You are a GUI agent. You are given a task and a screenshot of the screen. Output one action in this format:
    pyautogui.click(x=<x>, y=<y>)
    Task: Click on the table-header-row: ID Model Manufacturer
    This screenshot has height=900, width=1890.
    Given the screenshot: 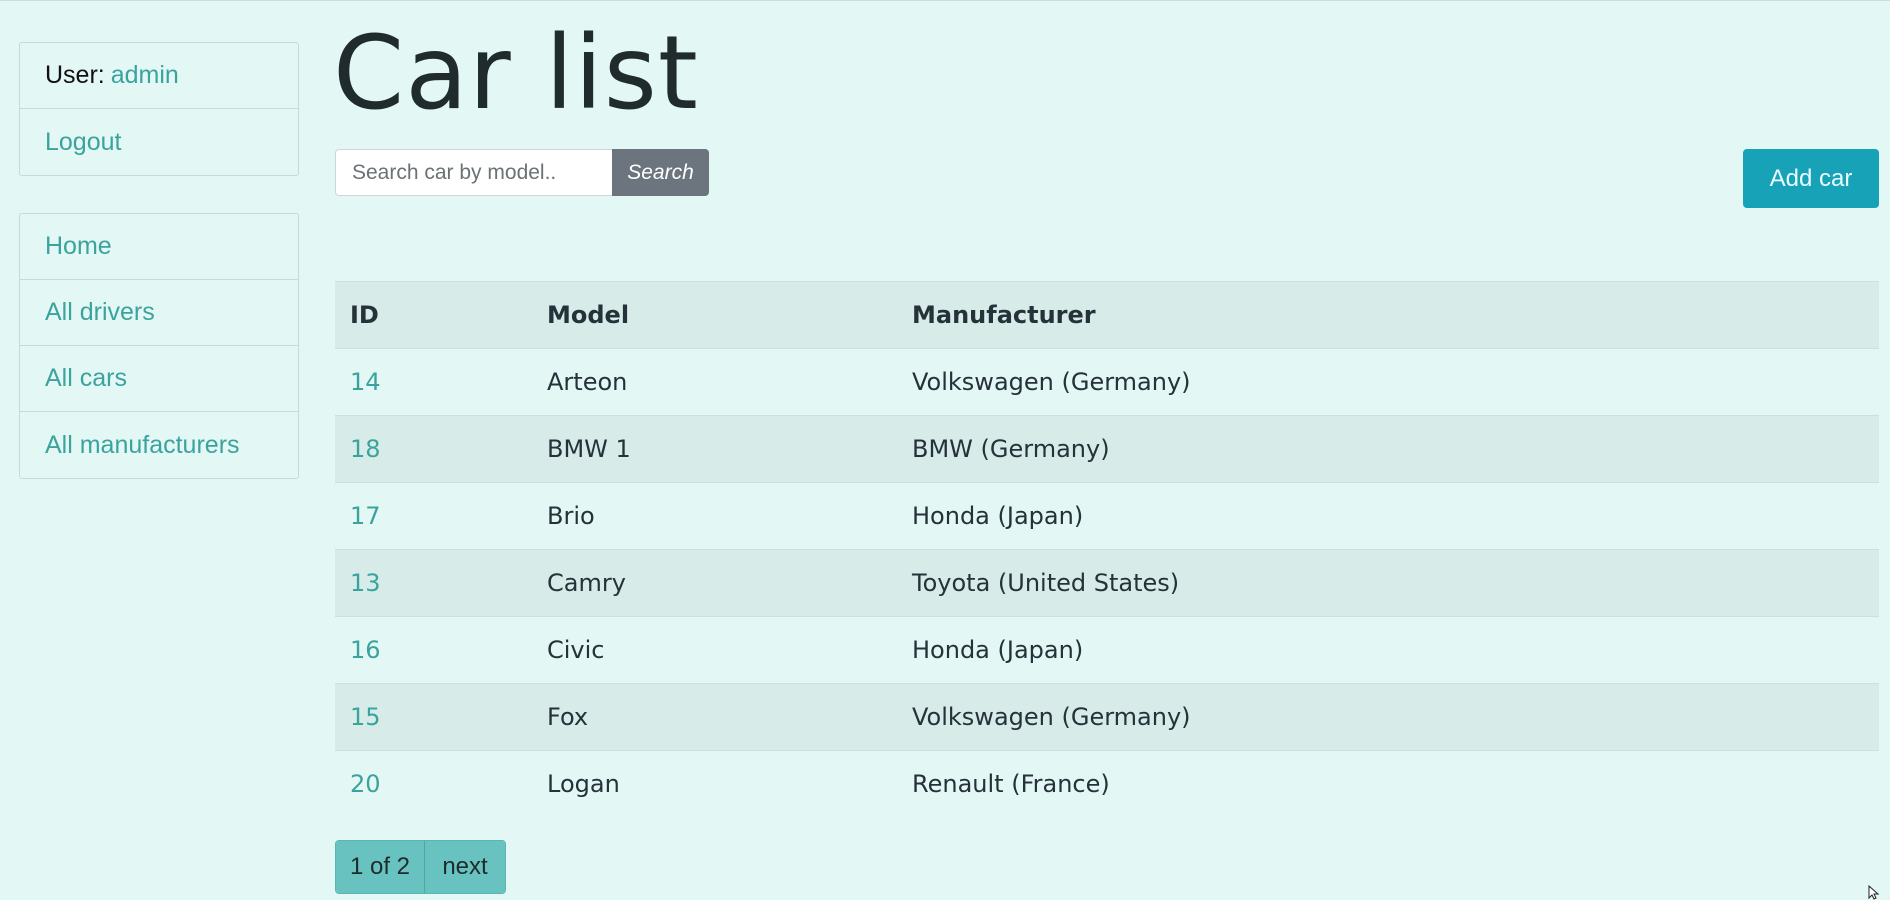 What is the action you would take?
    pyautogui.click(x=1107, y=315)
    